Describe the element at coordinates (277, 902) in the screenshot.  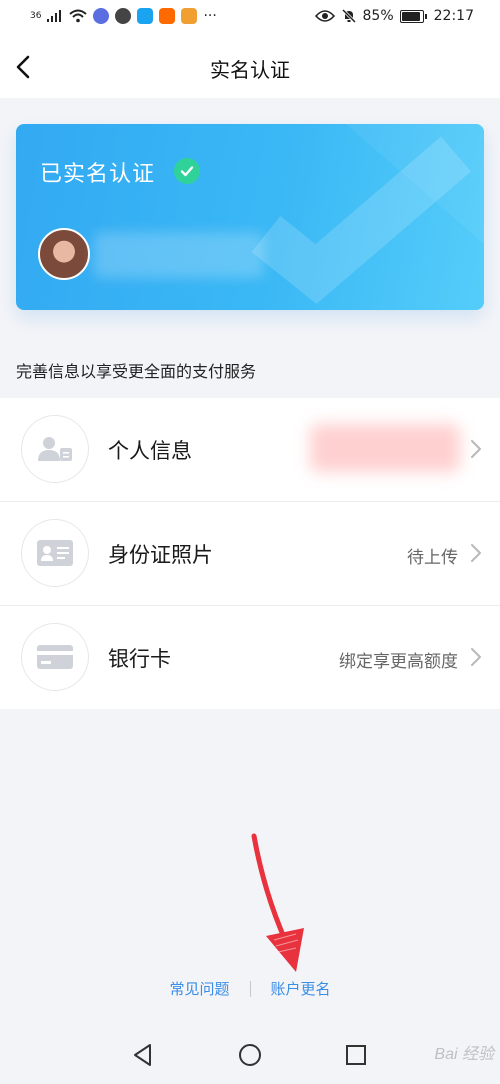
I see `annotation-arrow` at that location.